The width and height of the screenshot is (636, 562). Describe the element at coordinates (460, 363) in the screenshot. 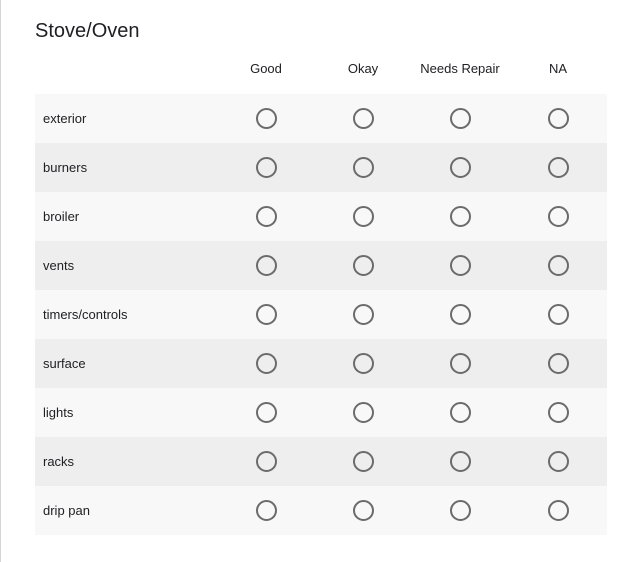

I see `radio-surface-needs-repair` at that location.